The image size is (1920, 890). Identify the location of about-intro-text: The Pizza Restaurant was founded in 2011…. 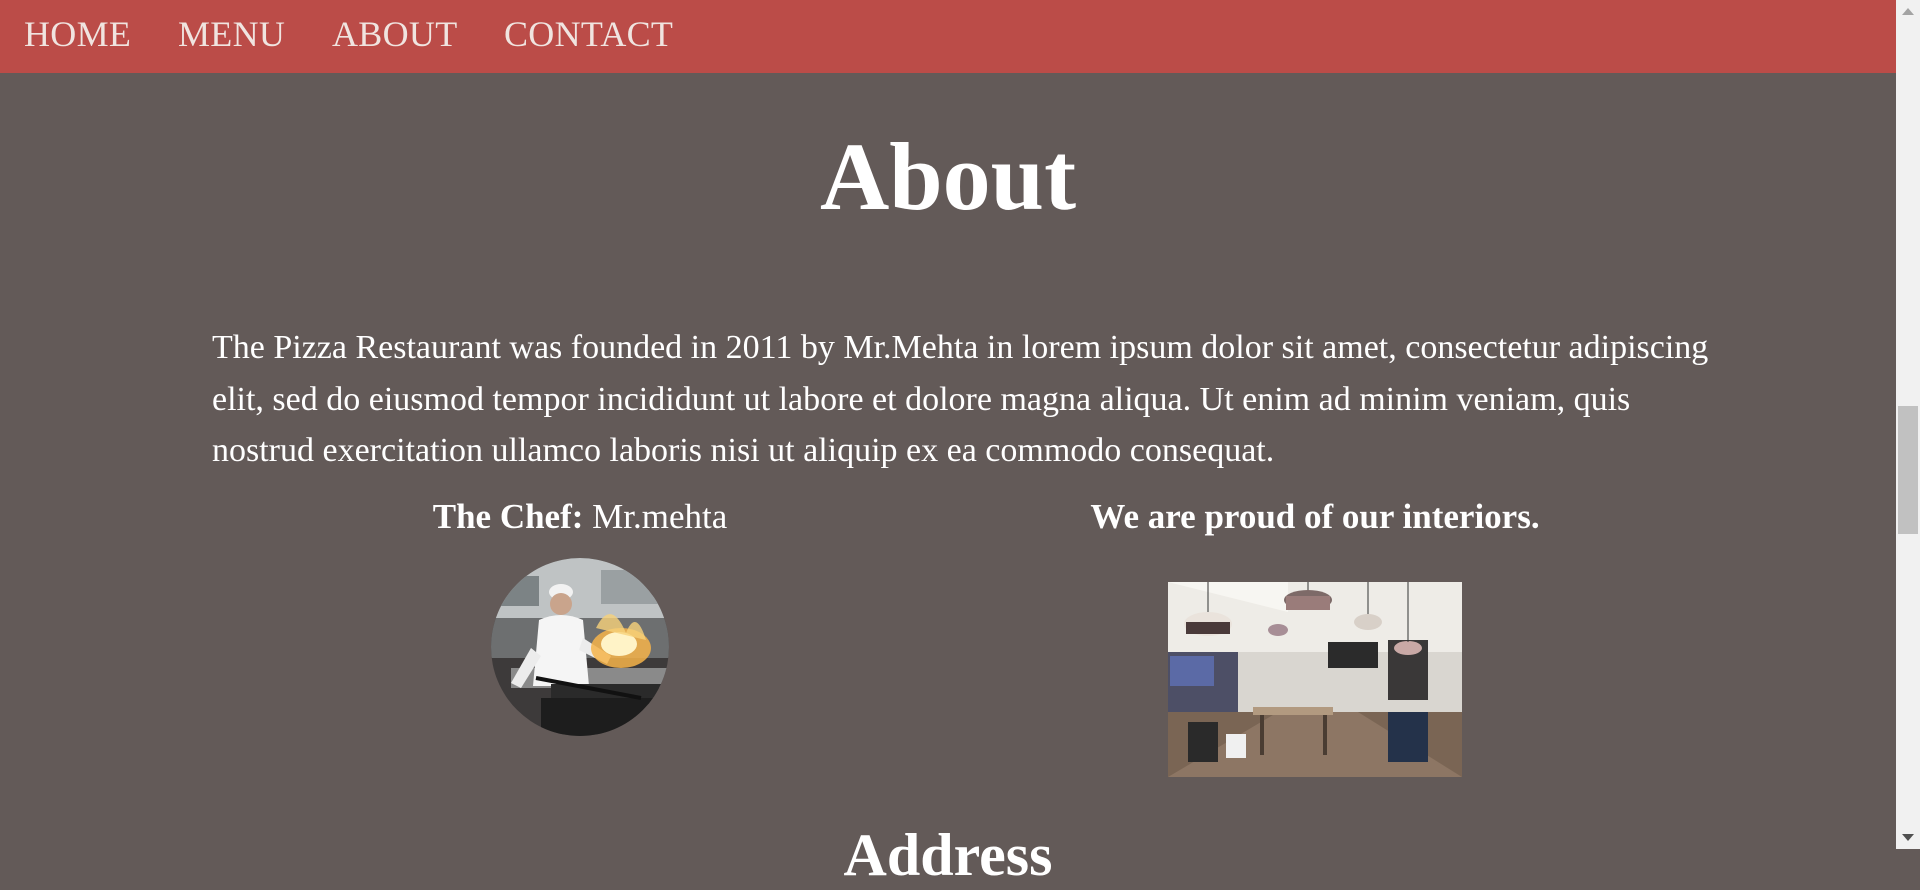
(960, 399).